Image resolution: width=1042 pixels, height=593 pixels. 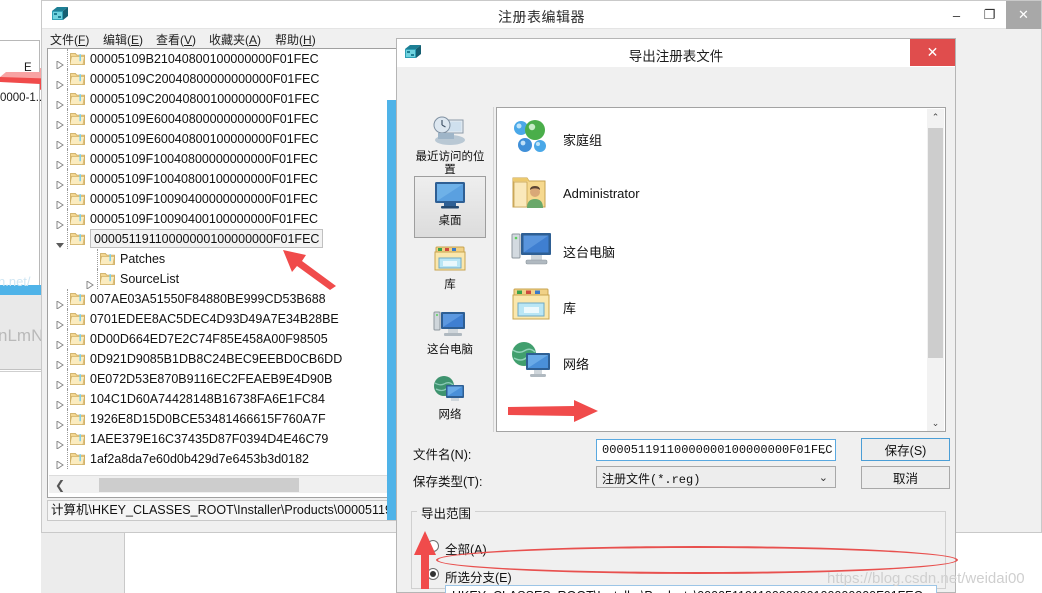 What do you see at coordinates (935, 423) in the screenshot?
I see `scroll-down-icon: ⌄` at bounding box center [935, 423].